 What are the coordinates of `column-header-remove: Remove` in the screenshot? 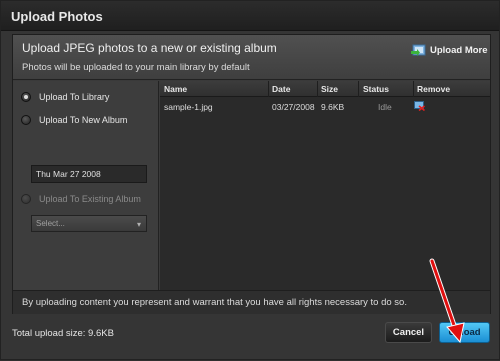 It's located at (433, 89).